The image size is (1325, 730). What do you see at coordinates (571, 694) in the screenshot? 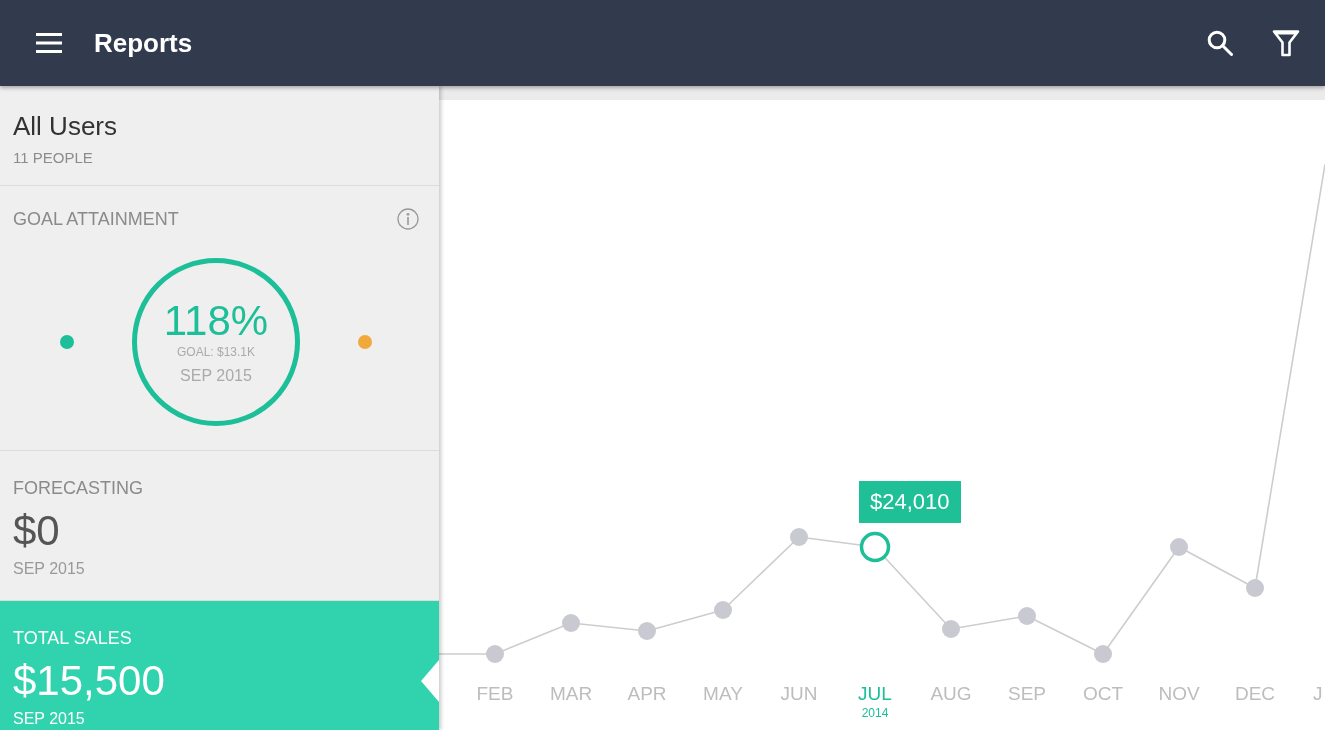
I see `month-label: MAR` at bounding box center [571, 694].